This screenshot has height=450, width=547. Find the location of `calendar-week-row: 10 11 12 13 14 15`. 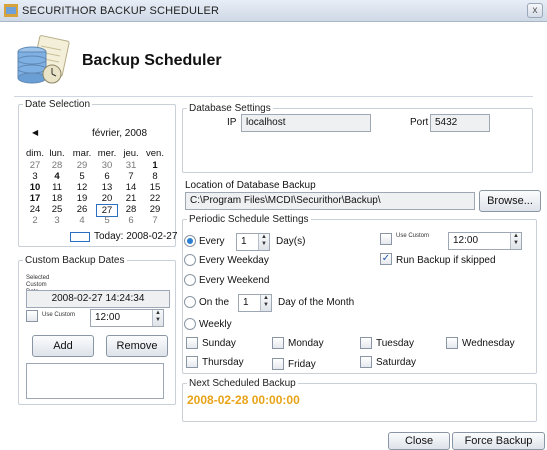

calendar-week-row: 10 11 12 13 14 15 is located at coordinates (102, 187).